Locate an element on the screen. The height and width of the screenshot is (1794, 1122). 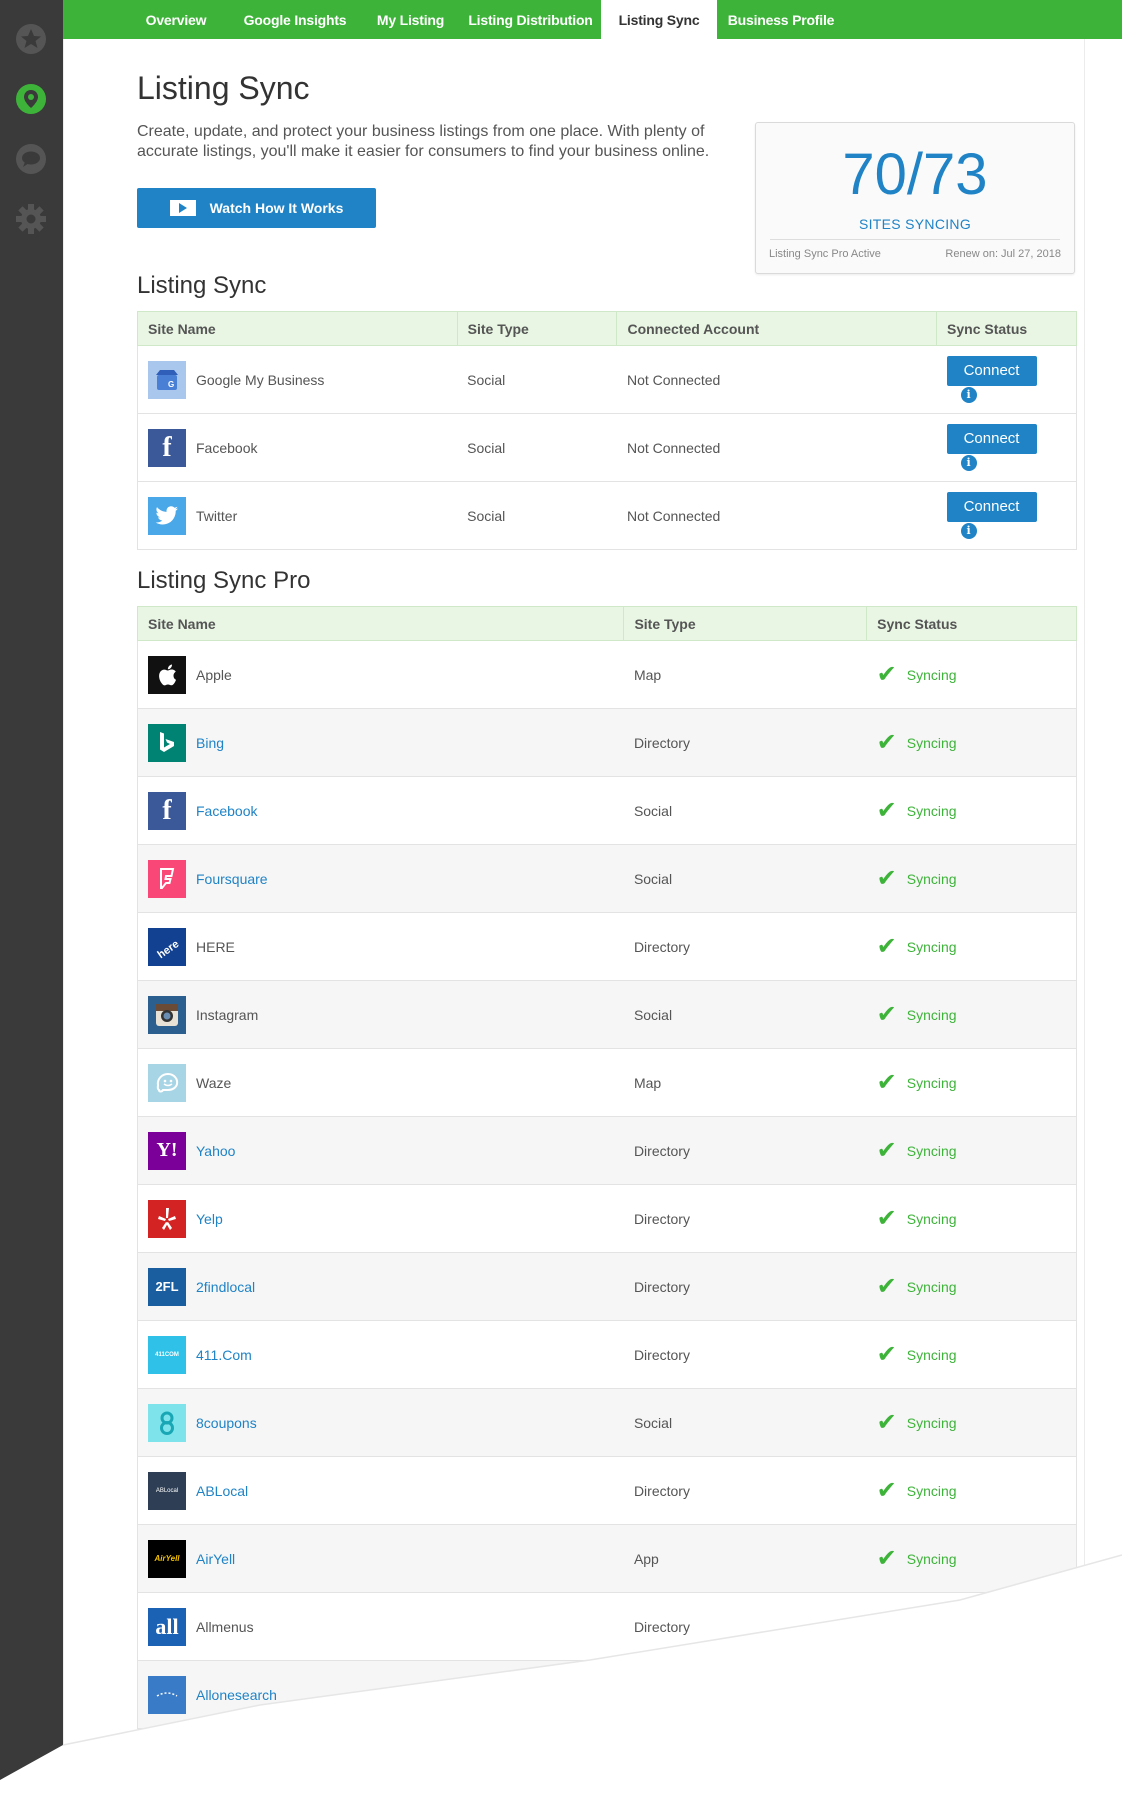
site-link: 2findlocal is located at coordinates (225, 1287).